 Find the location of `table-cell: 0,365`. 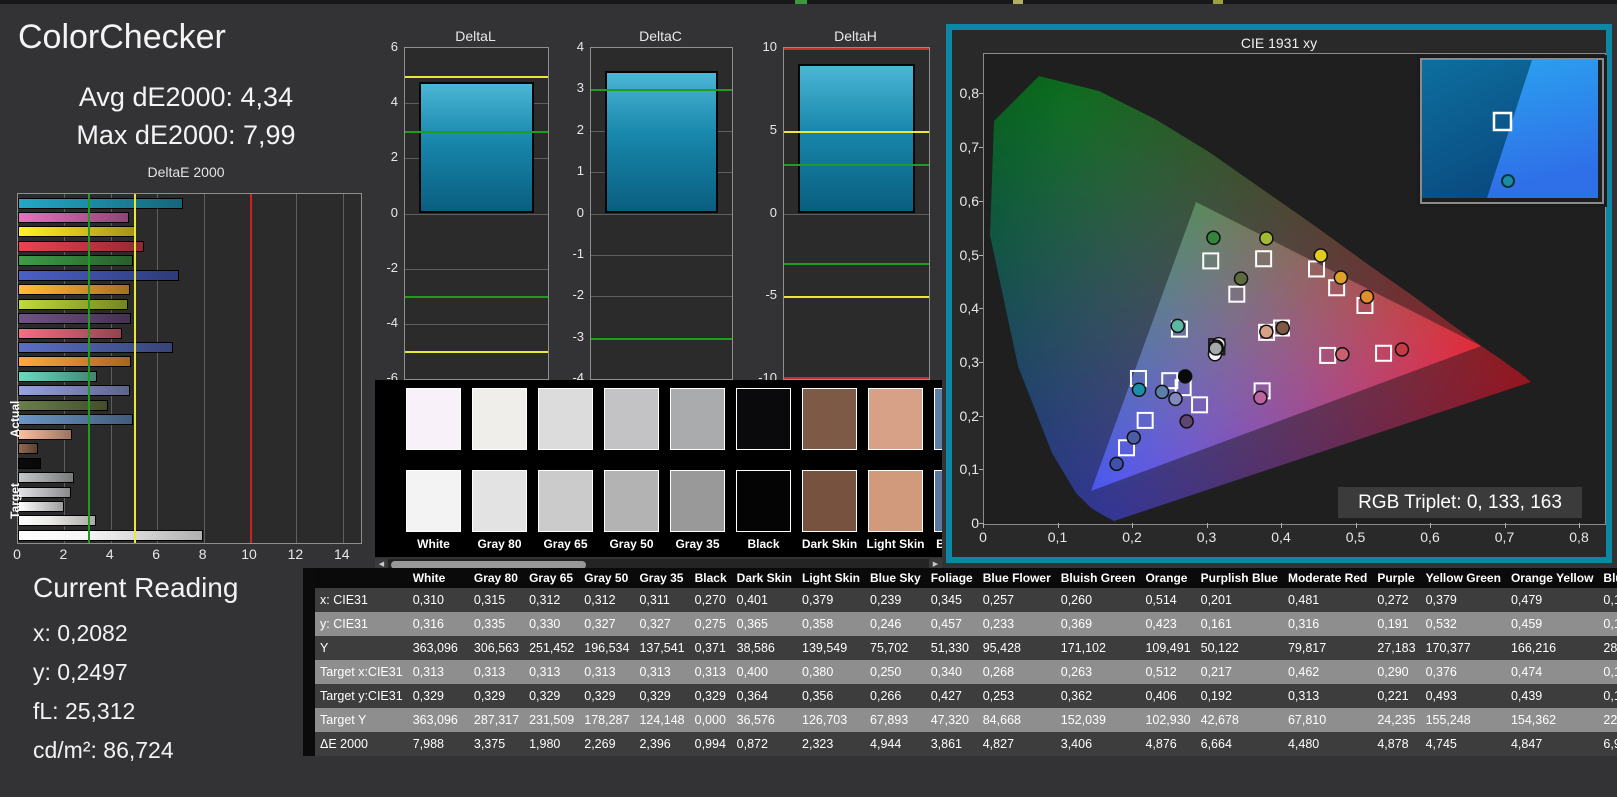

table-cell: 0,365 is located at coordinates (764, 624).